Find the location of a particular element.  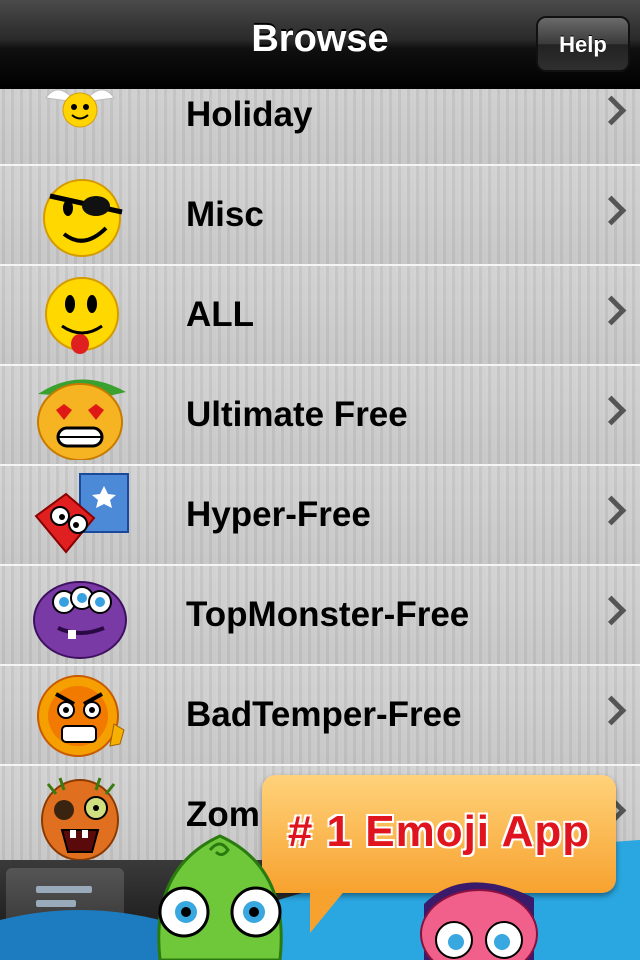

list-item-label: BadTemper-Free is located at coordinates (324, 714).